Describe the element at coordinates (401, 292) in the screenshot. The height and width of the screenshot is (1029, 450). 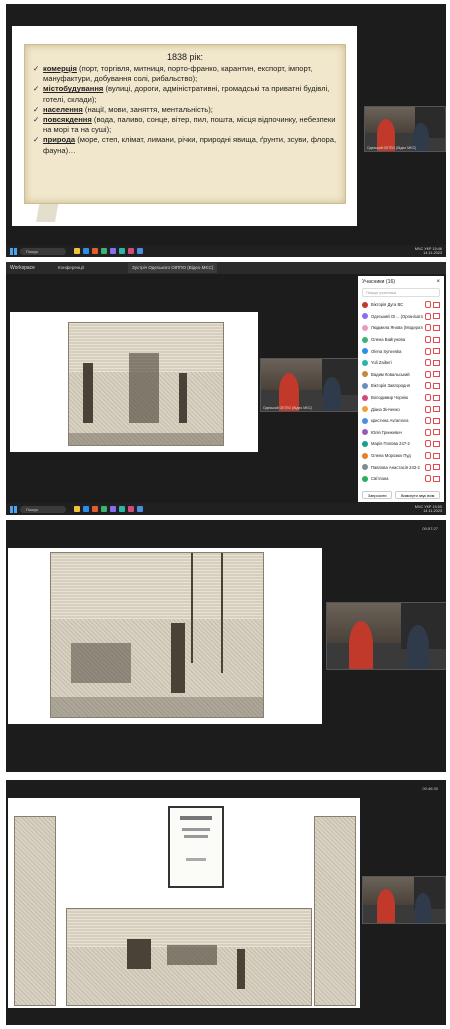
I see `participant-search-input: Пошук учасника` at that location.